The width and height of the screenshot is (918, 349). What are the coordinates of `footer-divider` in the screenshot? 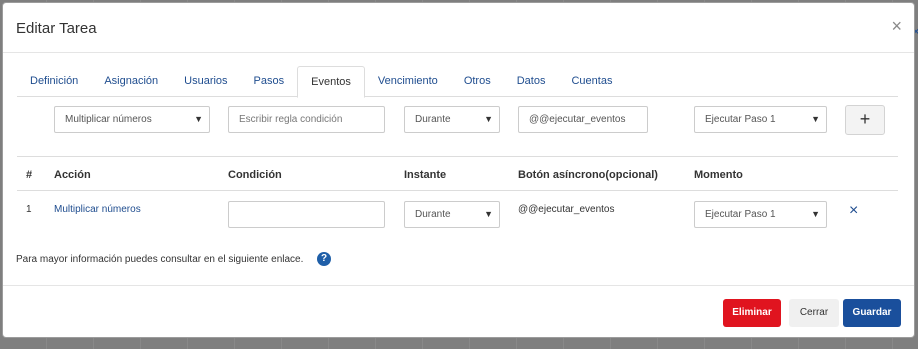 It's located at (458, 285).